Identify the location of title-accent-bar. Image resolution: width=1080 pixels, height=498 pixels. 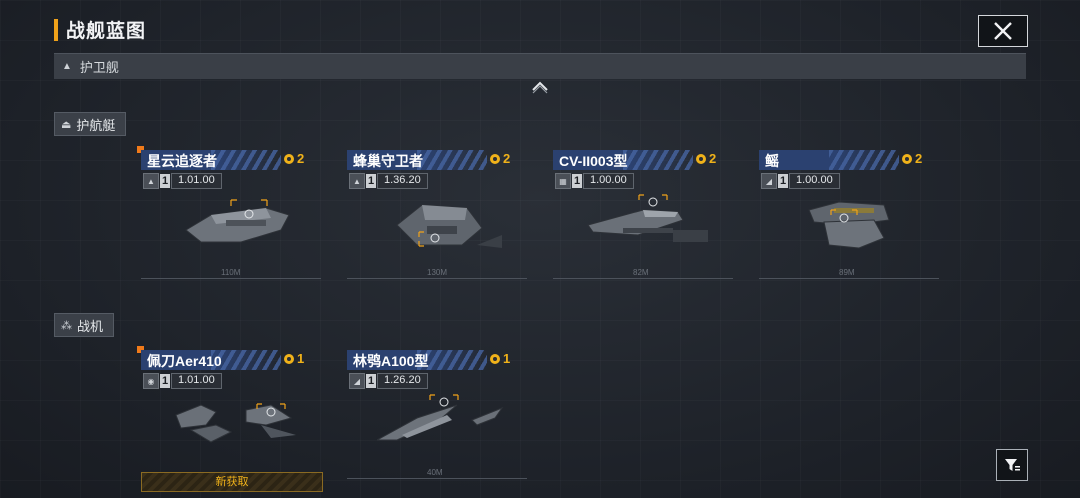
(56, 29).